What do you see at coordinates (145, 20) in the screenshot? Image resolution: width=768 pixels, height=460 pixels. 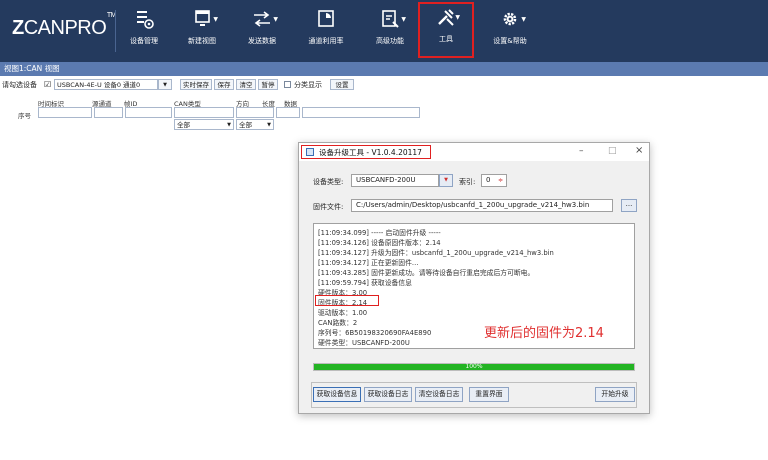 I see `device-icon` at bounding box center [145, 20].